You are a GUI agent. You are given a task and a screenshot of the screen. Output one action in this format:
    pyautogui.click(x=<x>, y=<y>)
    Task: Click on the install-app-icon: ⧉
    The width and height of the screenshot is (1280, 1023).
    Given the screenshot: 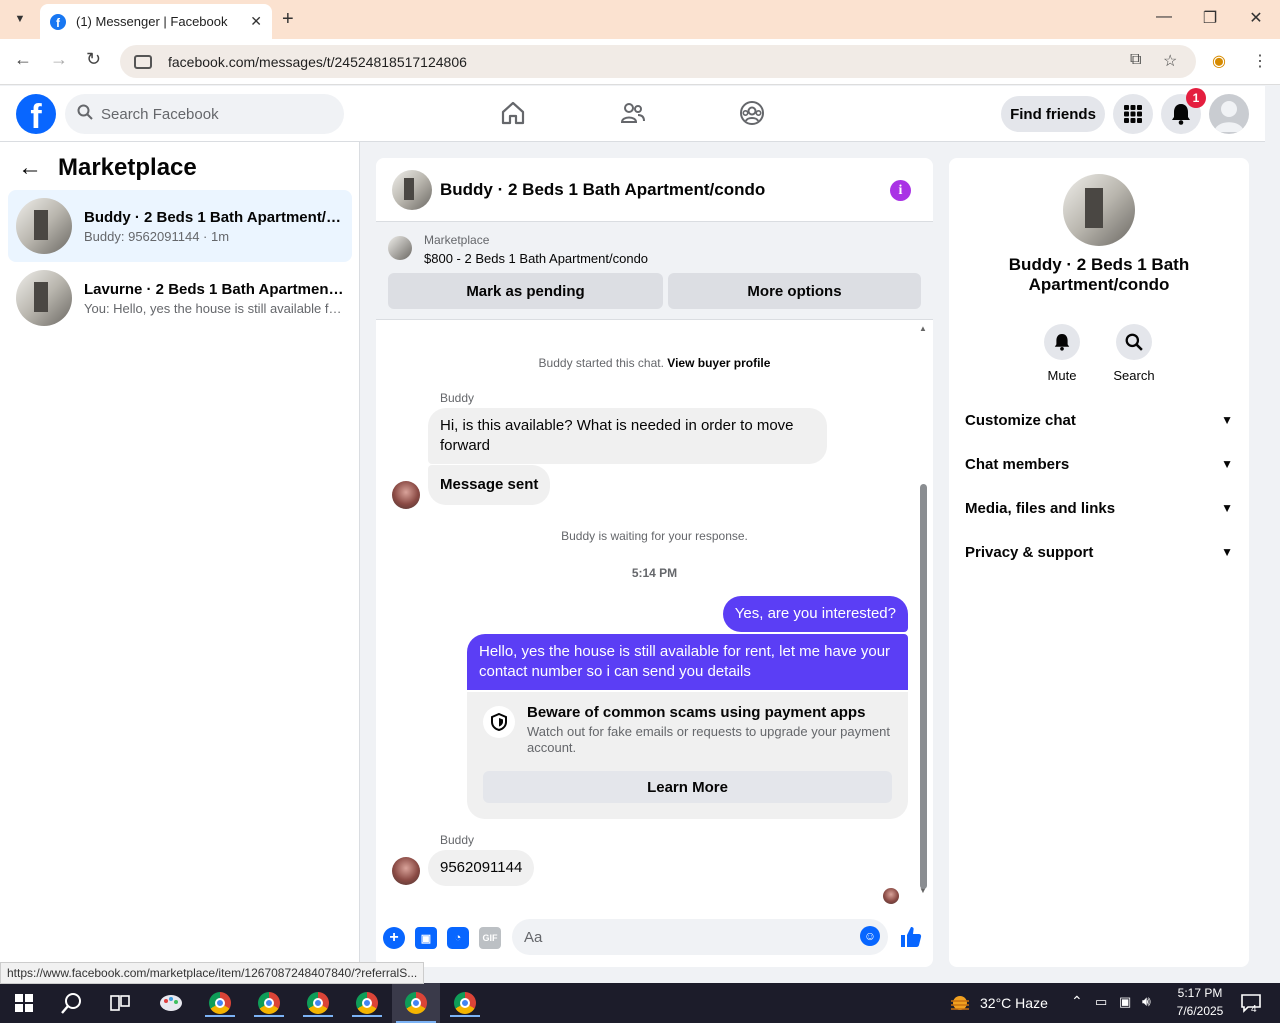 What is the action you would take?
    pyautogui.click(x=1135, y=60)
    